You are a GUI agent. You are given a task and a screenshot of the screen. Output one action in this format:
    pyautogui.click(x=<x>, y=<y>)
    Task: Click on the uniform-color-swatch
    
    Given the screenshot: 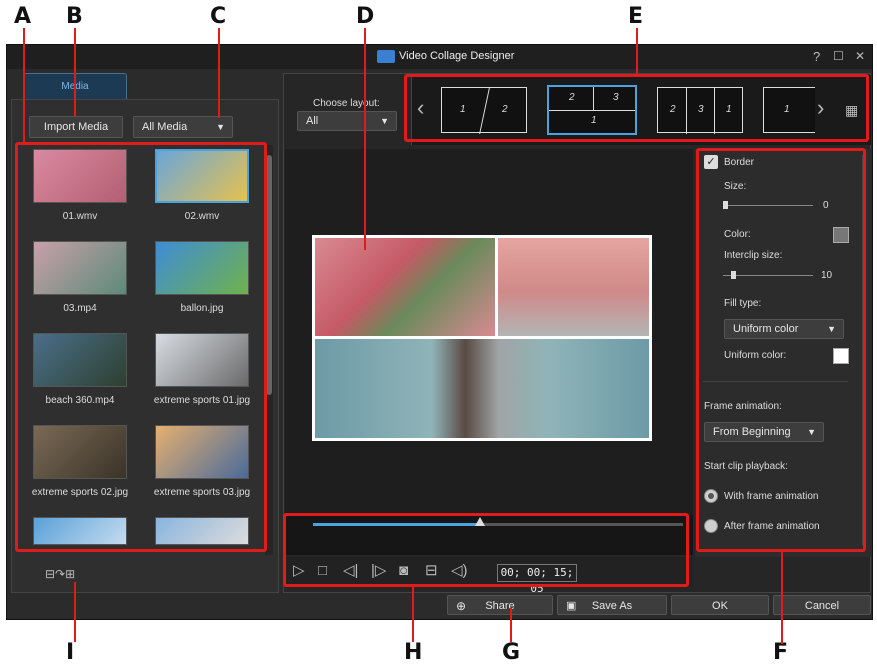 What is the action you would take?
    pyautogui.click(x=841, y=356)
    